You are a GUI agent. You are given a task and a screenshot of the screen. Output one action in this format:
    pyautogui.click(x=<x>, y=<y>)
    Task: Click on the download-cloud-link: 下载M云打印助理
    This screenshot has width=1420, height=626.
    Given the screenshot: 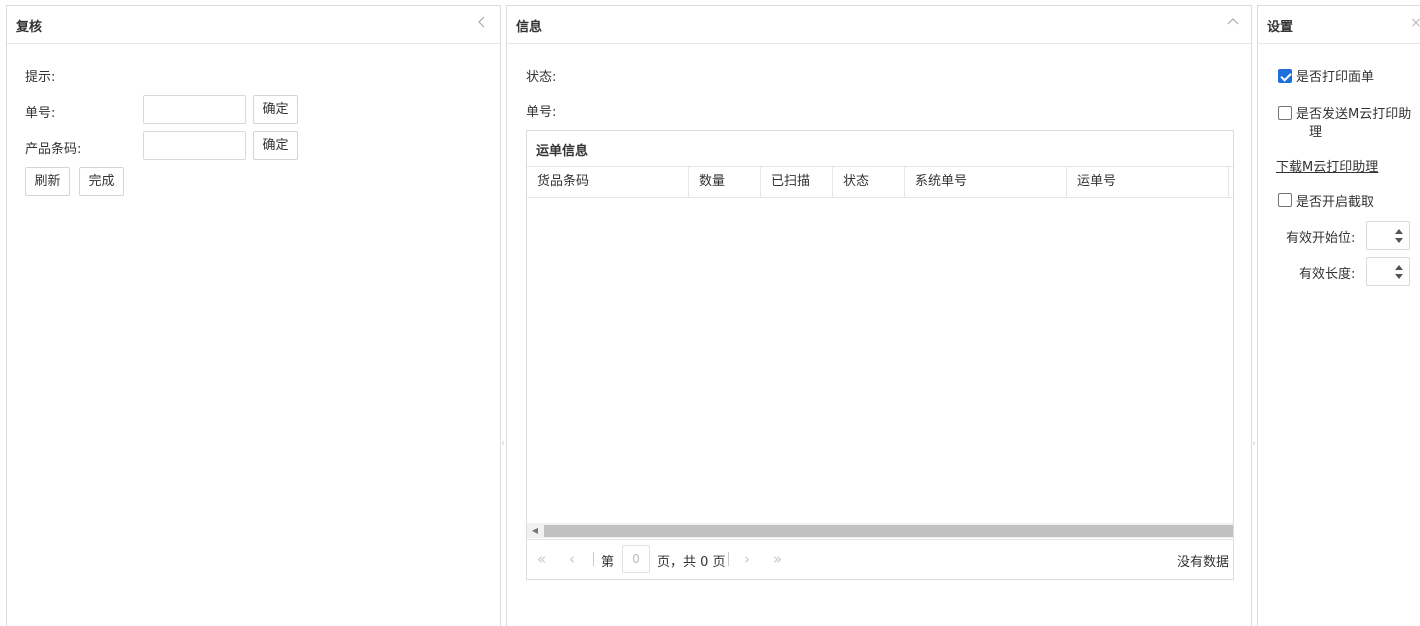 What is the action you would take?
    pyautogui.click(x=1327, y=165)
    